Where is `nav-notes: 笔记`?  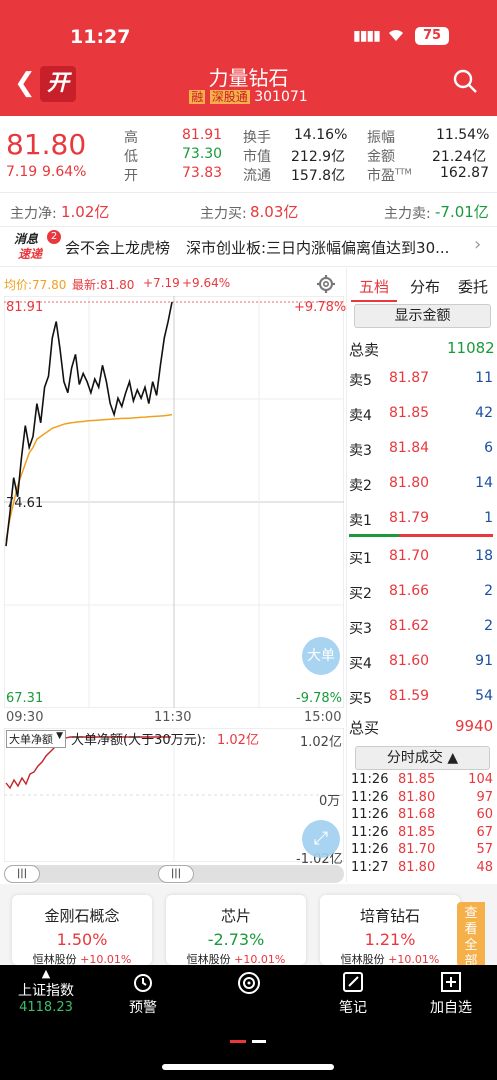 nav-notes: 笔记 is located at coordinates (353, 995).